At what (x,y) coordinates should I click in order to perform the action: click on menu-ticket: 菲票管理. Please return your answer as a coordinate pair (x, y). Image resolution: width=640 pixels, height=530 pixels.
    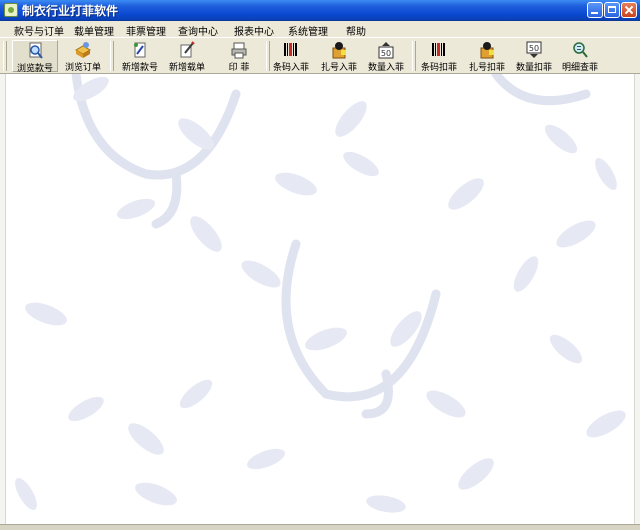
    Looking at the image, I should click on (146, 30).